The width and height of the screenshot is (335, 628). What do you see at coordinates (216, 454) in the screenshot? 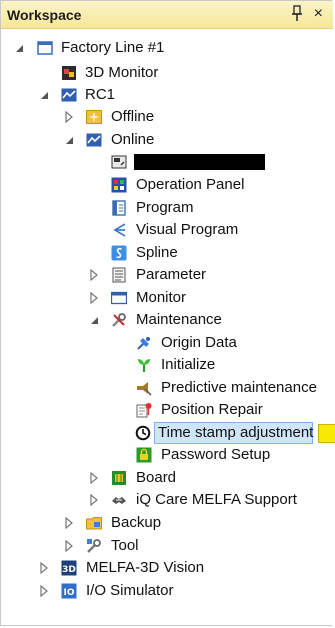
I see `tree-item-label: Password Setup` at bounding box center [216, 454].